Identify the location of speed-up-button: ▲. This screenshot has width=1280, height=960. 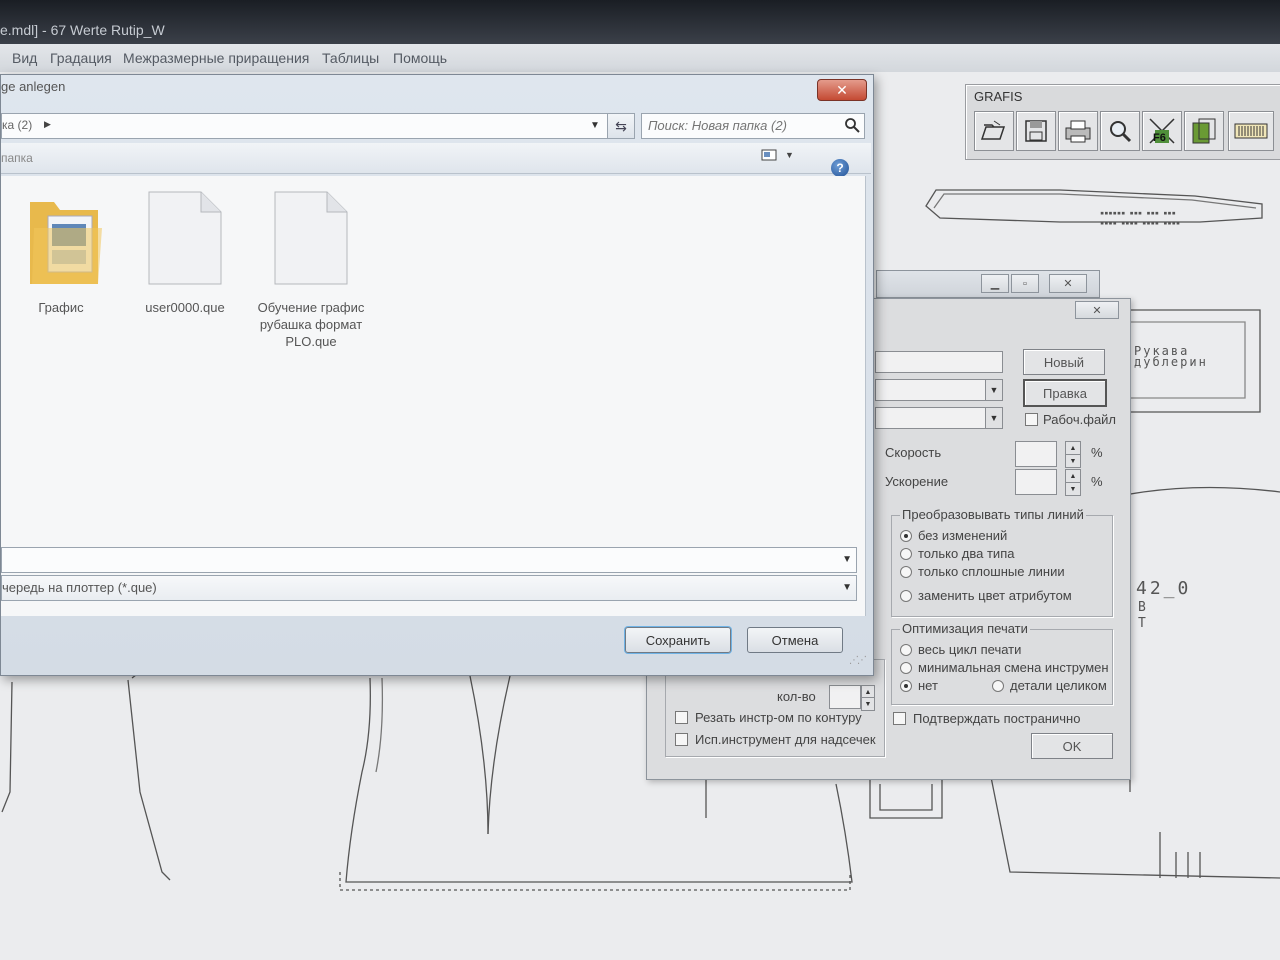
(1073, 448).